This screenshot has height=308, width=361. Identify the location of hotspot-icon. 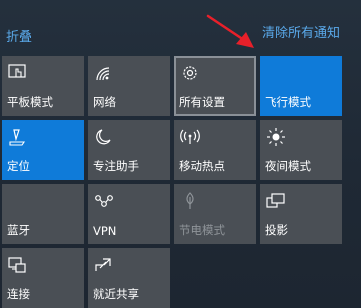
(190, 137).